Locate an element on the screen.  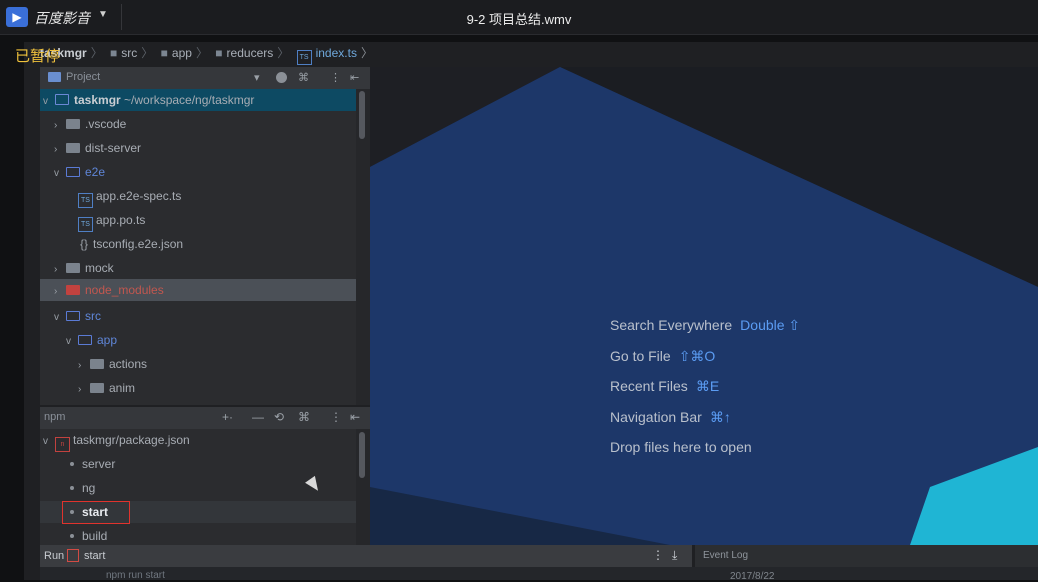
download-icon: ⤓ is located at coordinates (674, 555).